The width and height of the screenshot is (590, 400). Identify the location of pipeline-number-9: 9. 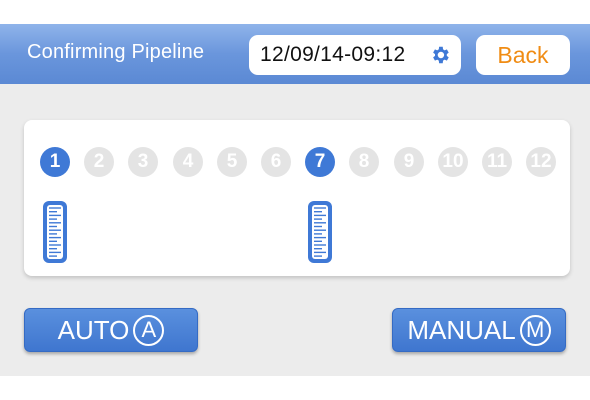
(409, 162).